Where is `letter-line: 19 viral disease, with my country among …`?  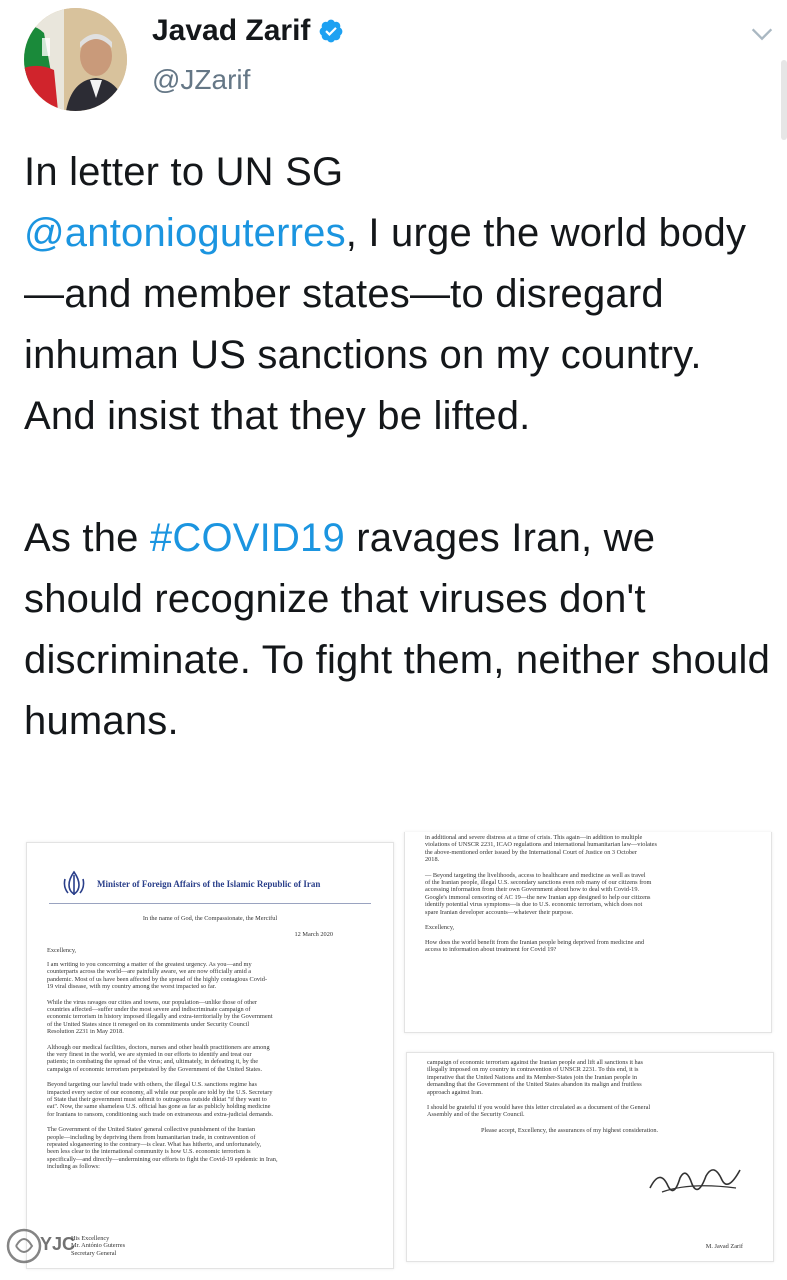
letter-line: 19 viral disease, with my country among … is located at coordinates (132, 987).